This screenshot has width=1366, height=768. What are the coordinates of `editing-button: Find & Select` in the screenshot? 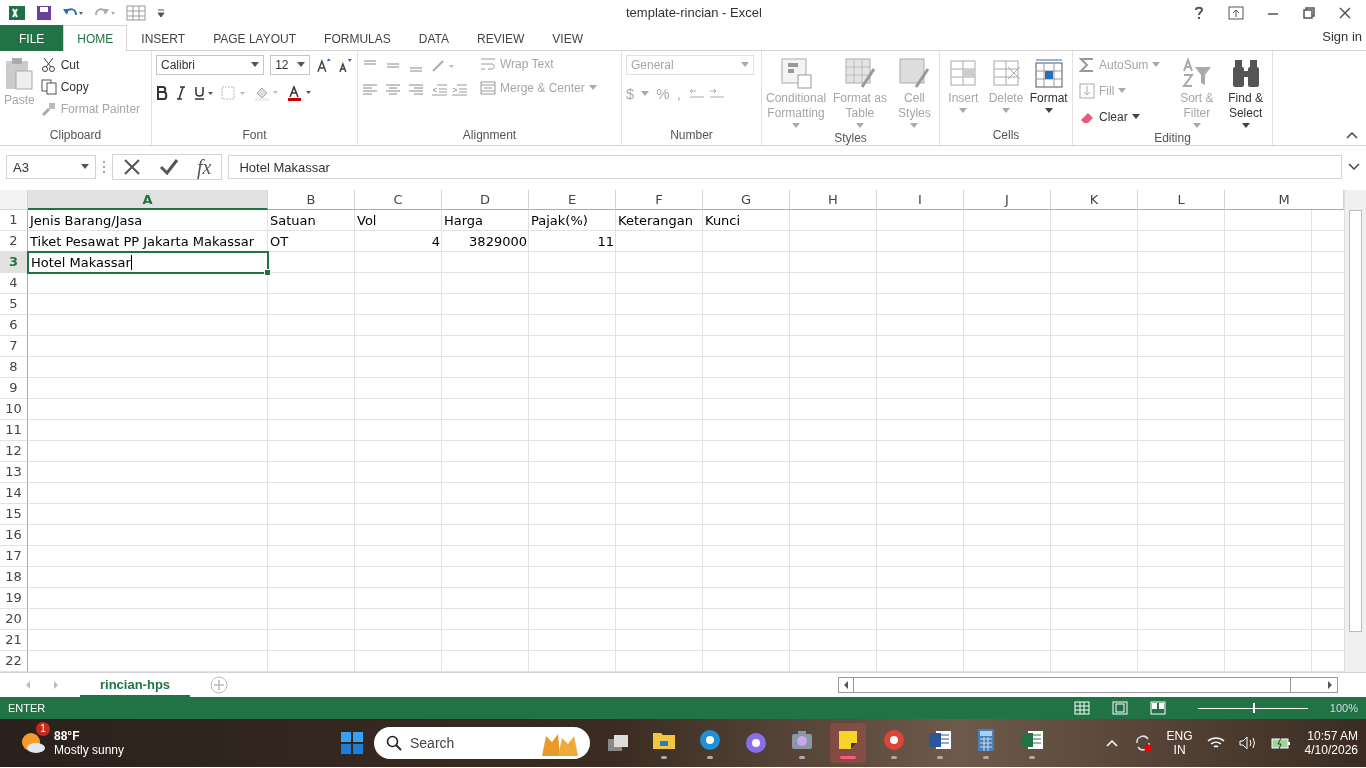 It's located at (1245, 93).